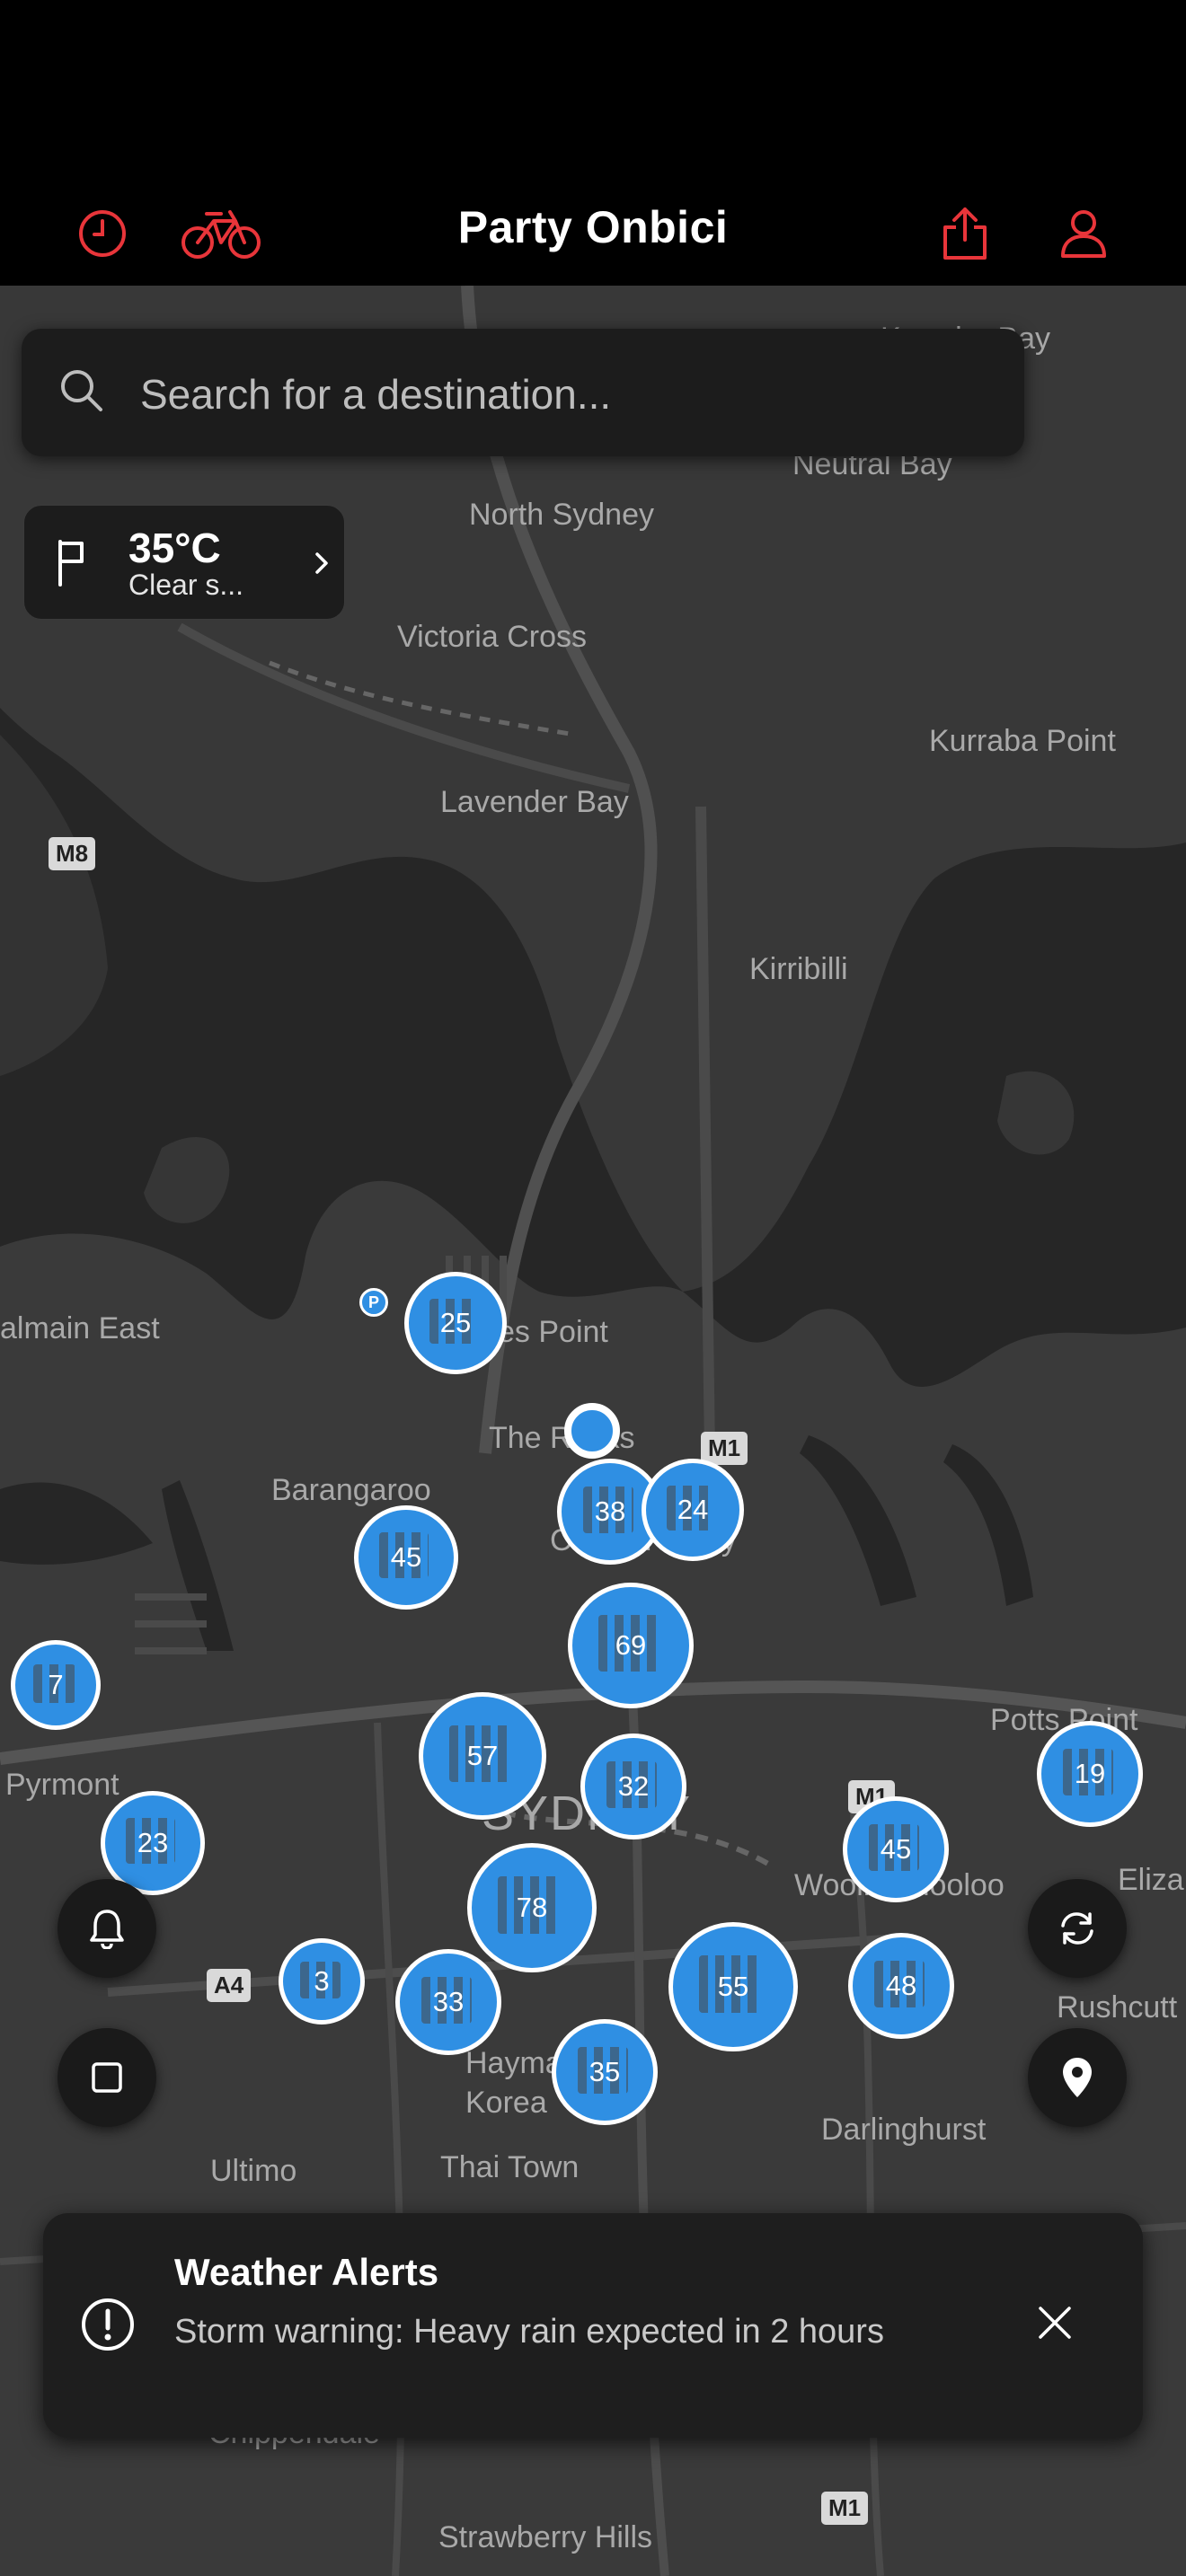  What do you see at coordinates (448, 2002) in the screenshot?
I see `station-cluster: 33` at bounding box center [448, 2002].